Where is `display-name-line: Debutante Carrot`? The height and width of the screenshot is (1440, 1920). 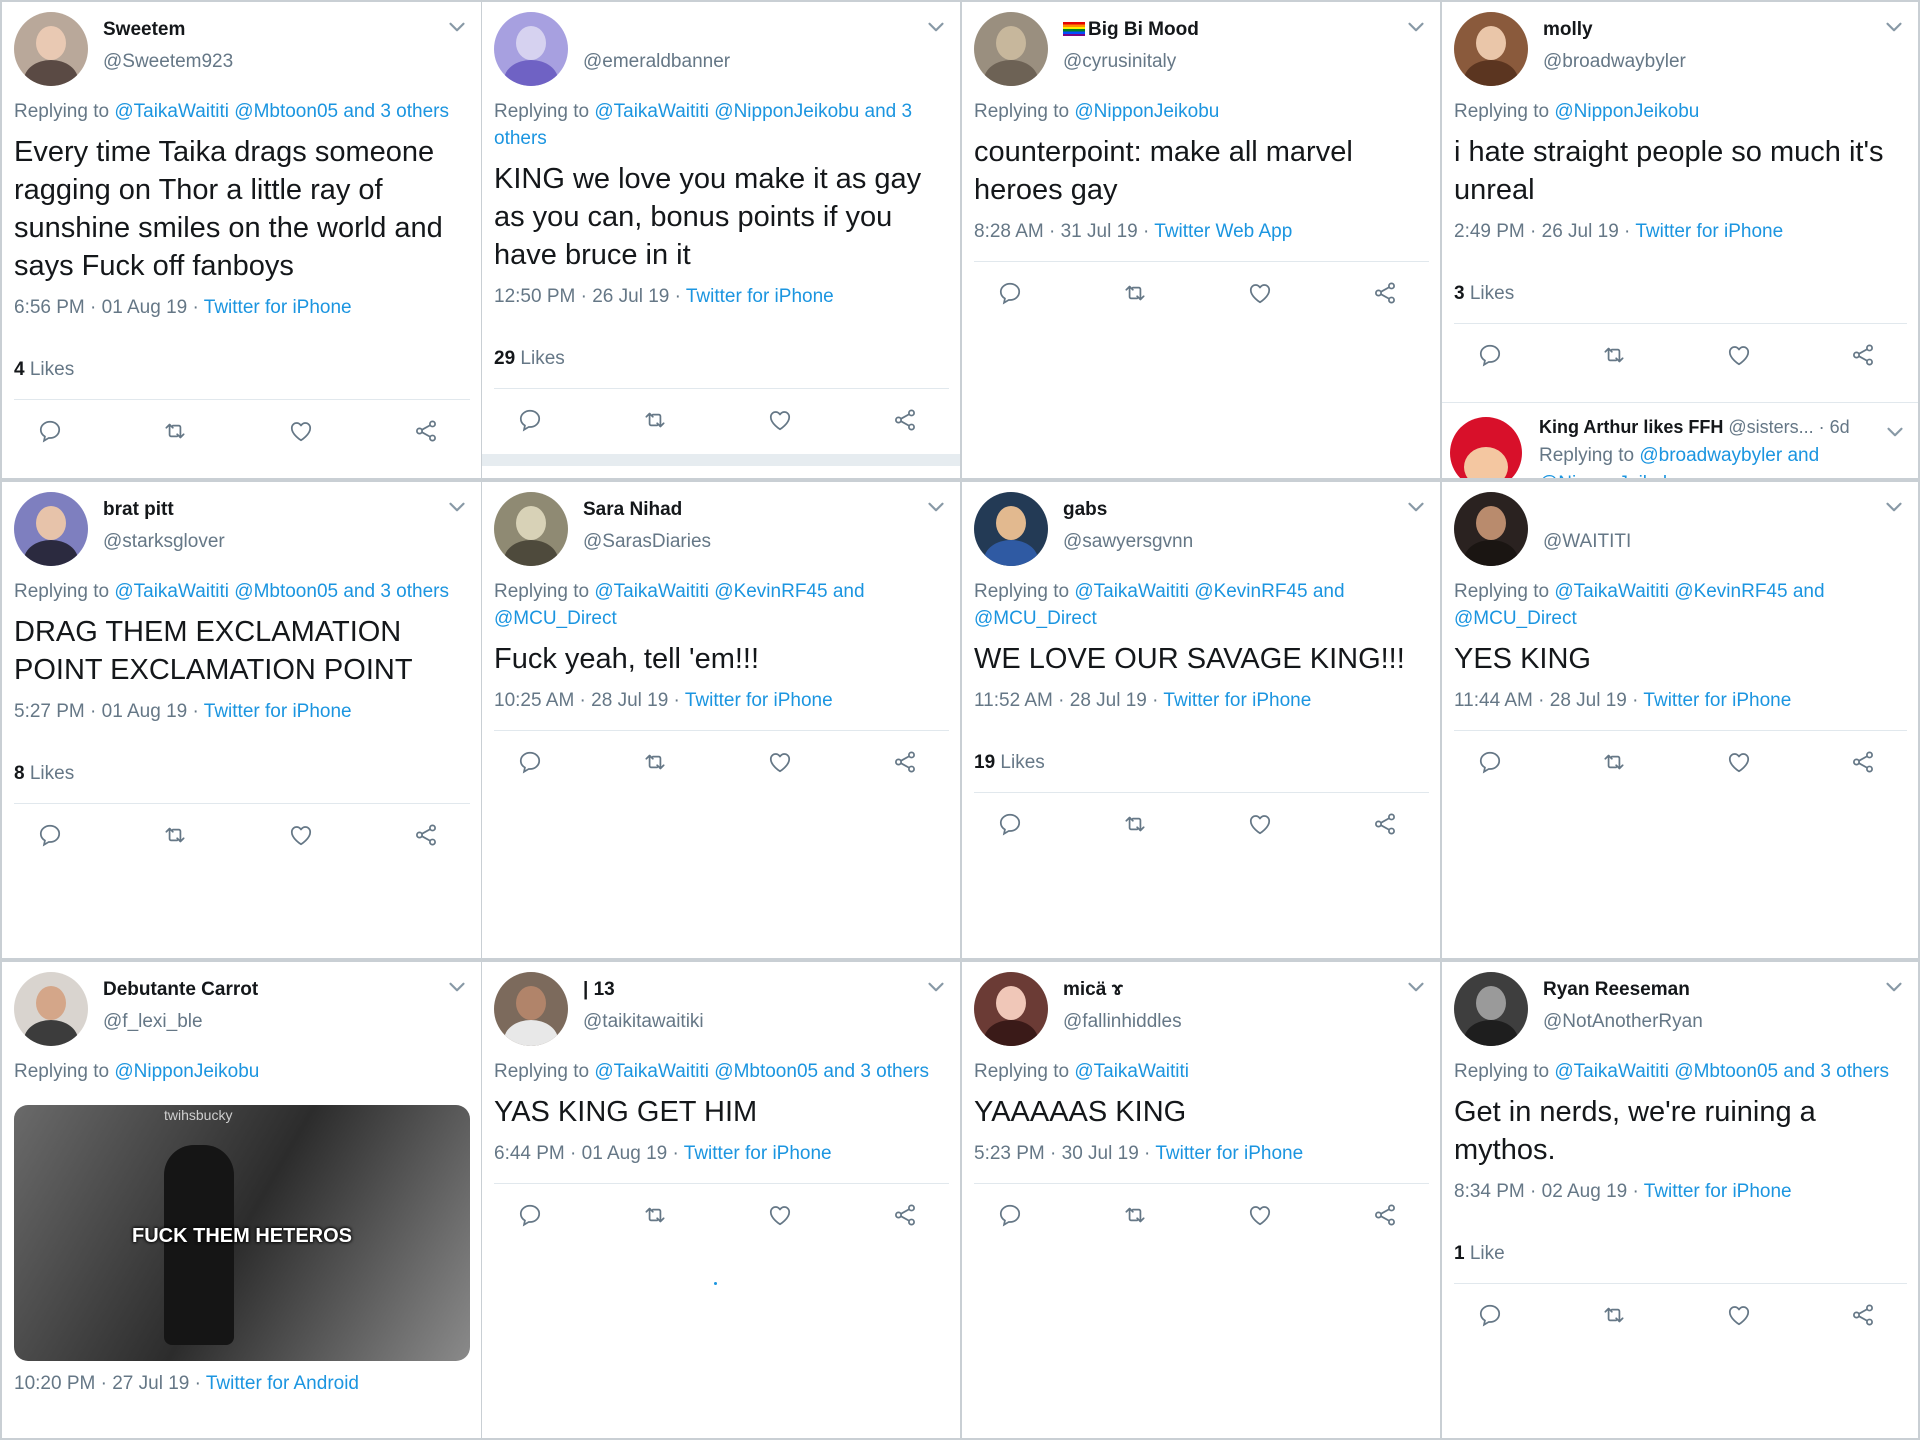 display-name-line: Debutante Carrot is located at coordinates (180, 990).